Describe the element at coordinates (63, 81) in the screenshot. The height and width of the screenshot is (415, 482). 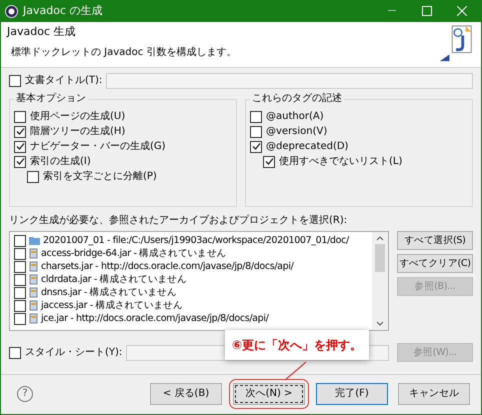
I see `checkbox-label: 文書タイトル(T):` at that location.